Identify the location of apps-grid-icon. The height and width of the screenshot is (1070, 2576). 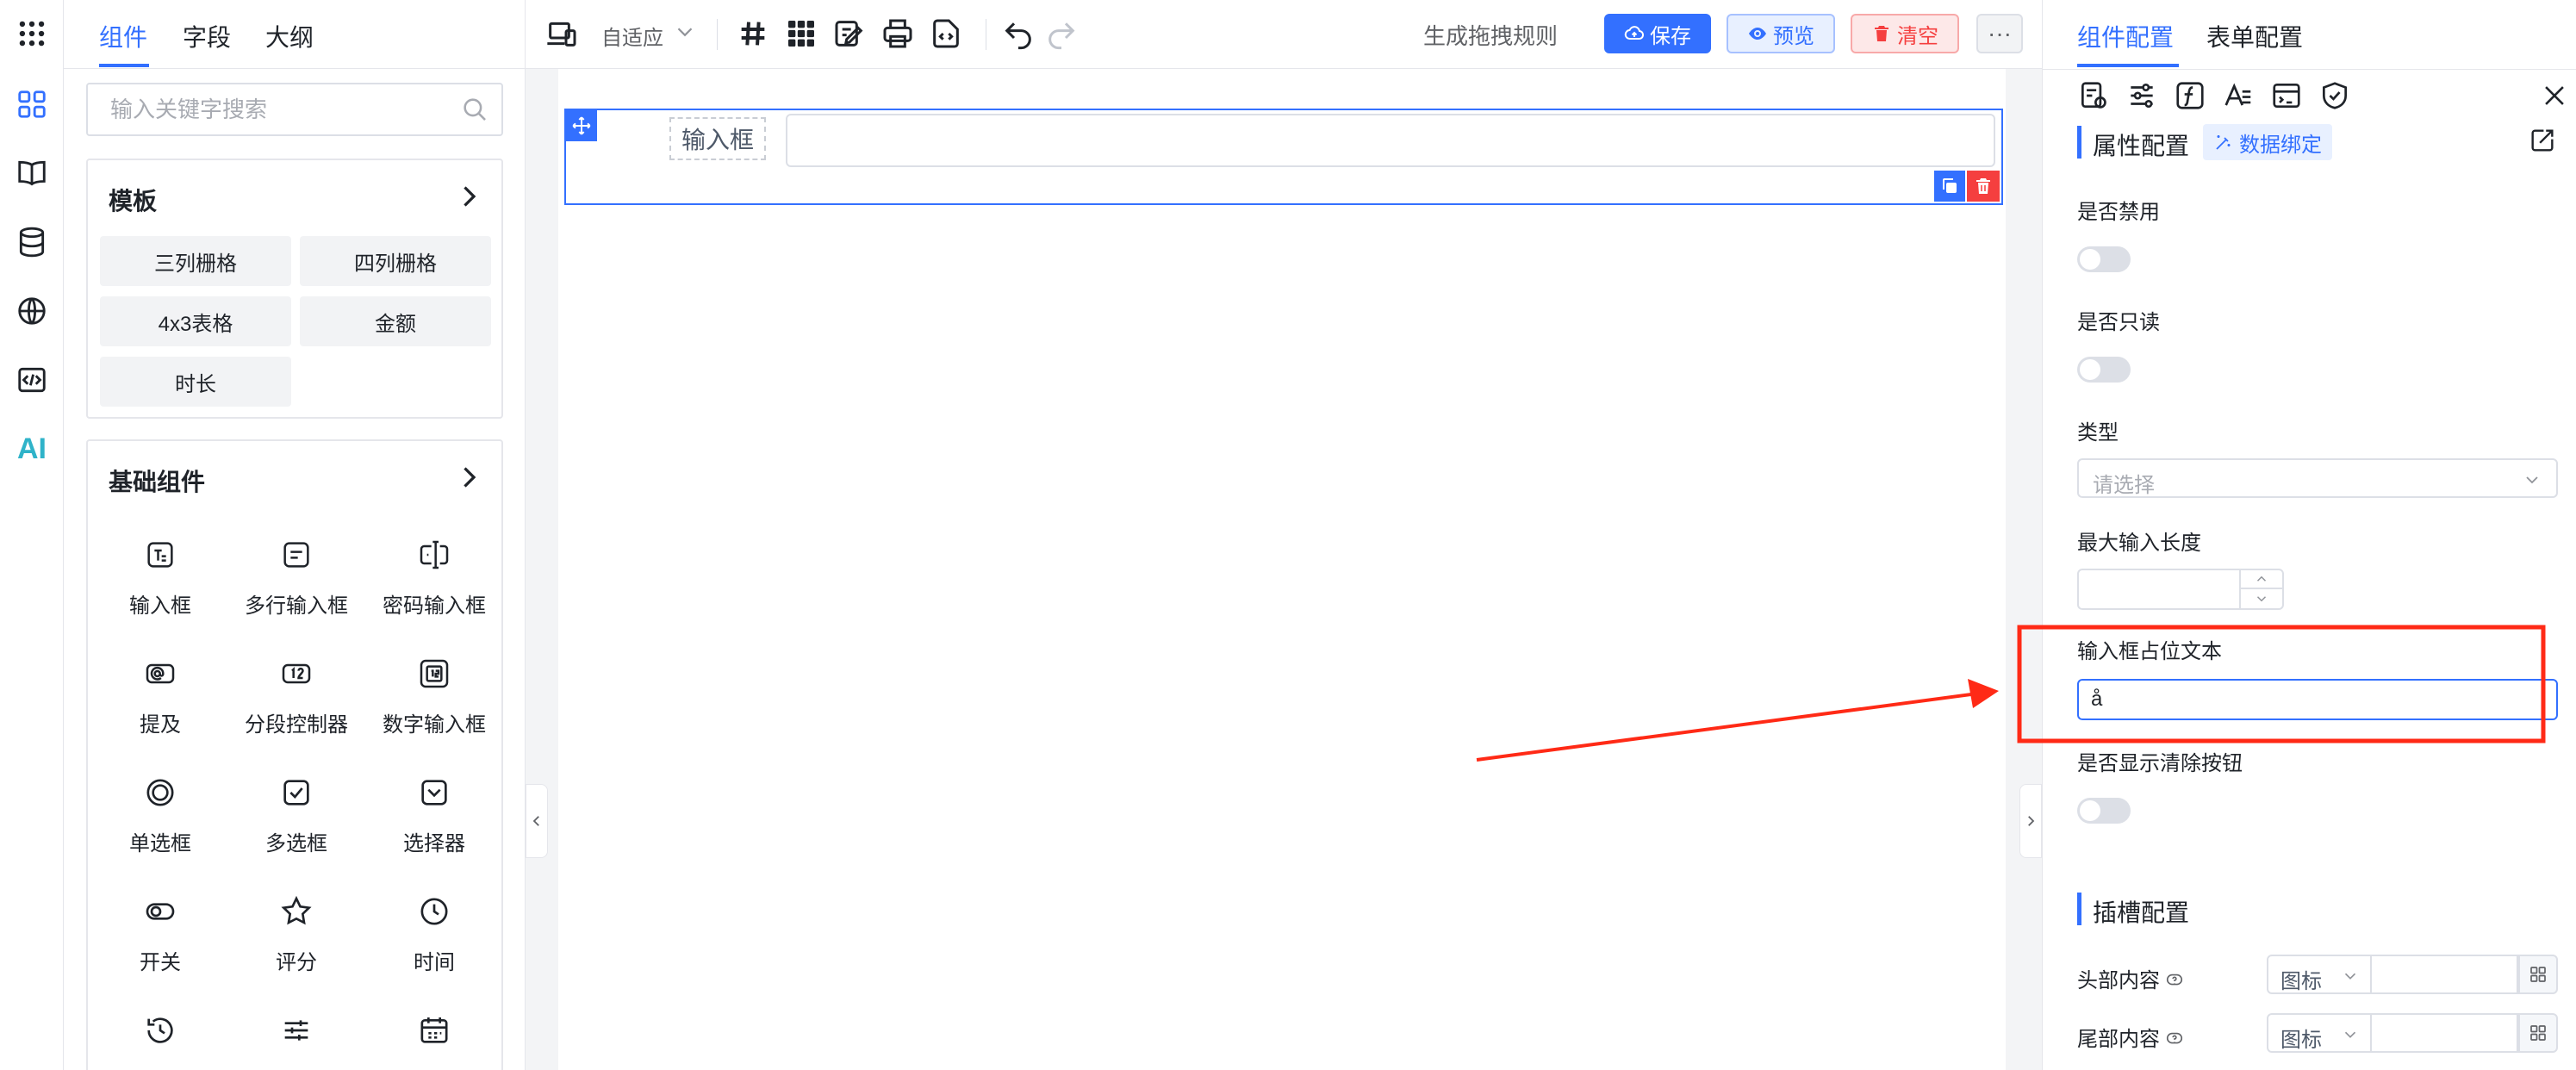
(801, 33).